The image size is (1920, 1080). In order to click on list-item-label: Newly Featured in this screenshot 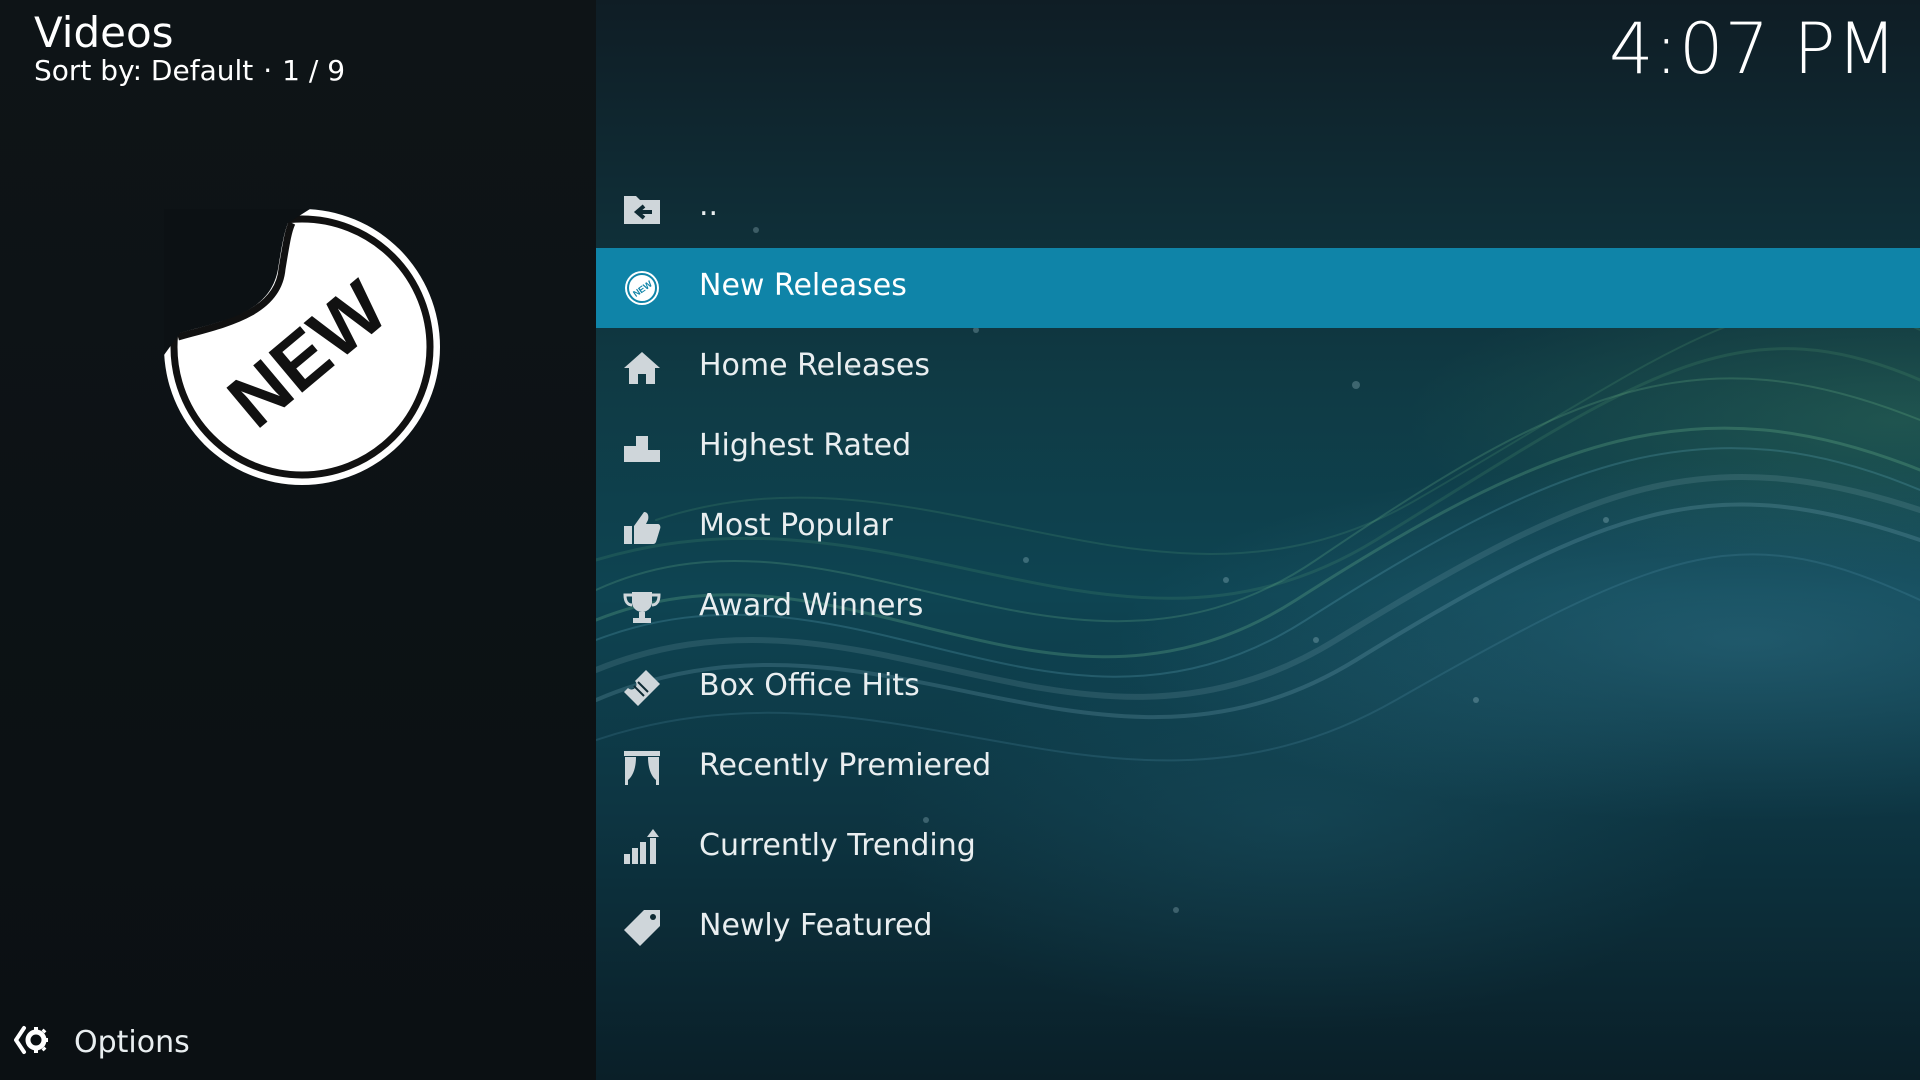, I will do `click(816, 925)`.